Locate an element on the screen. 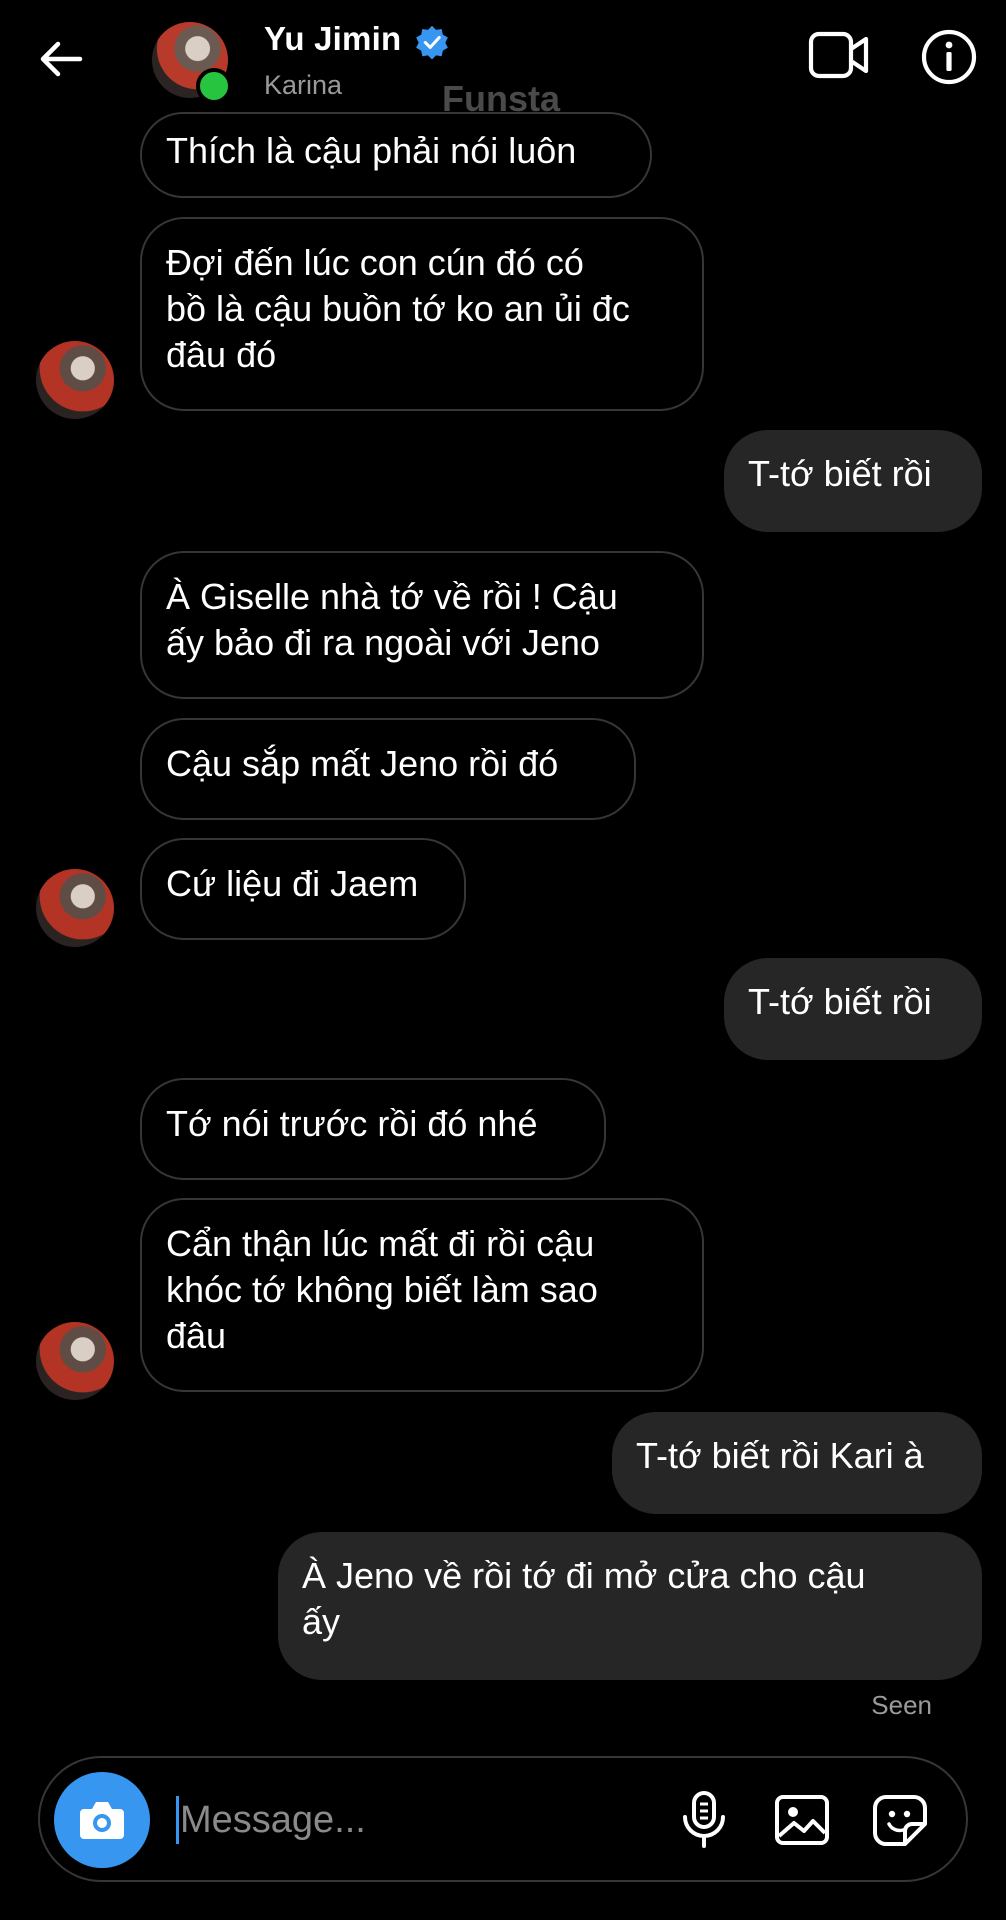 This screenshot has height=1920, width=1006. verified-icon is located at coordinates (432, 42).